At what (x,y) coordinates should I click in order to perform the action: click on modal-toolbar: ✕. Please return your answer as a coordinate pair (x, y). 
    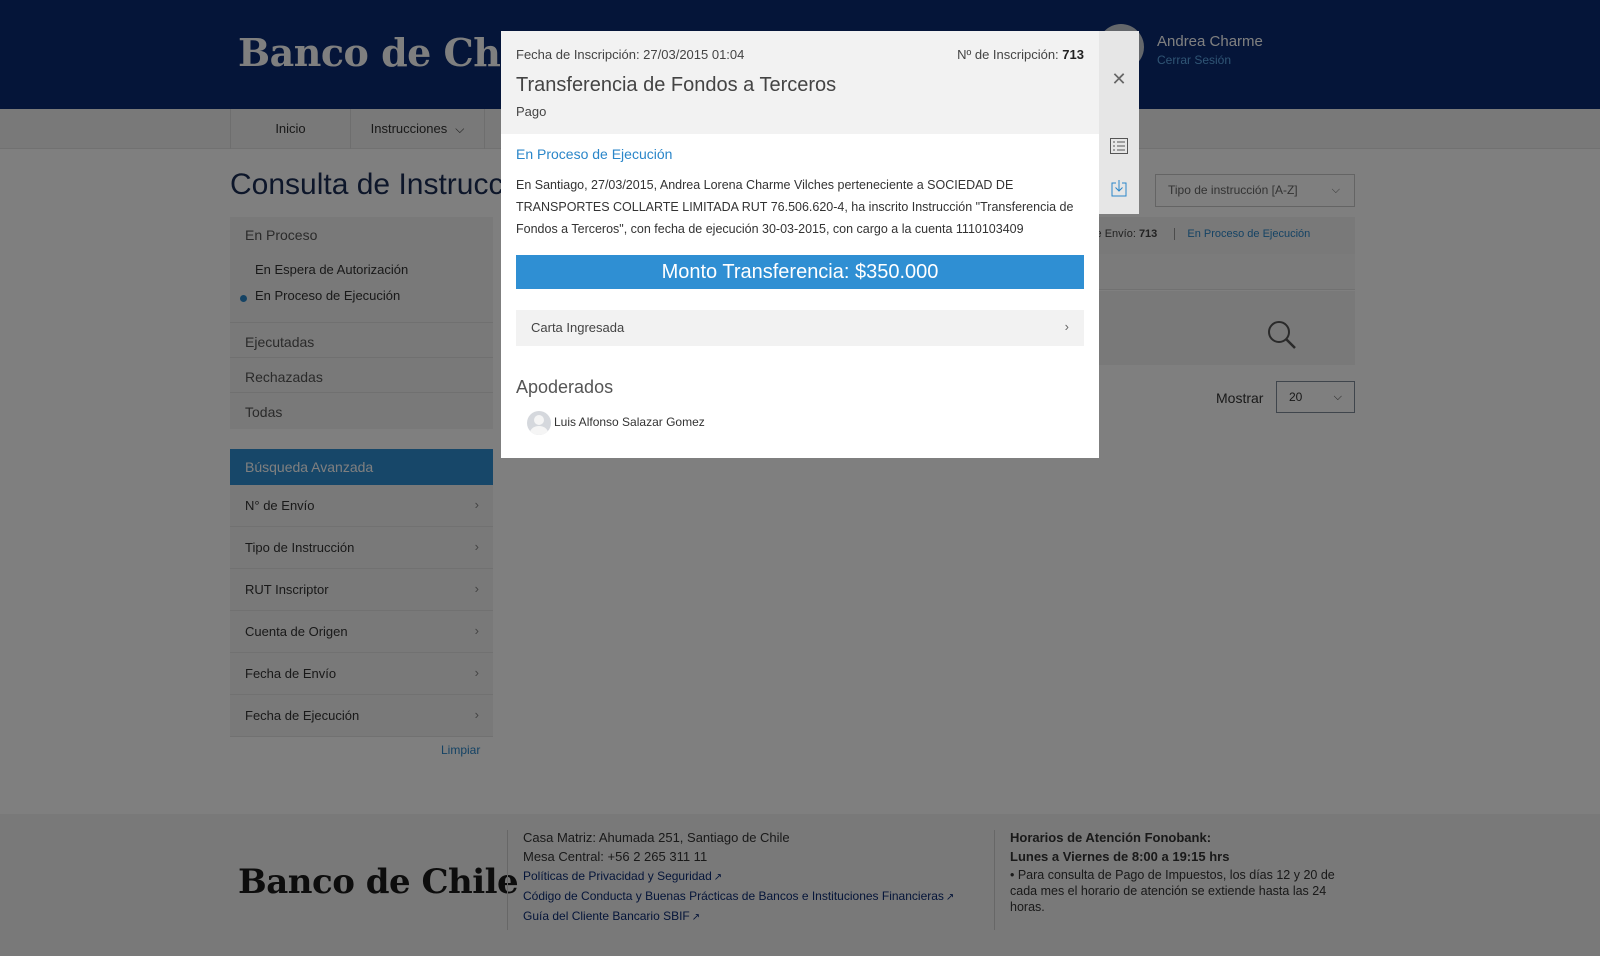
    Looking at the image, I should click on (1119, 122).